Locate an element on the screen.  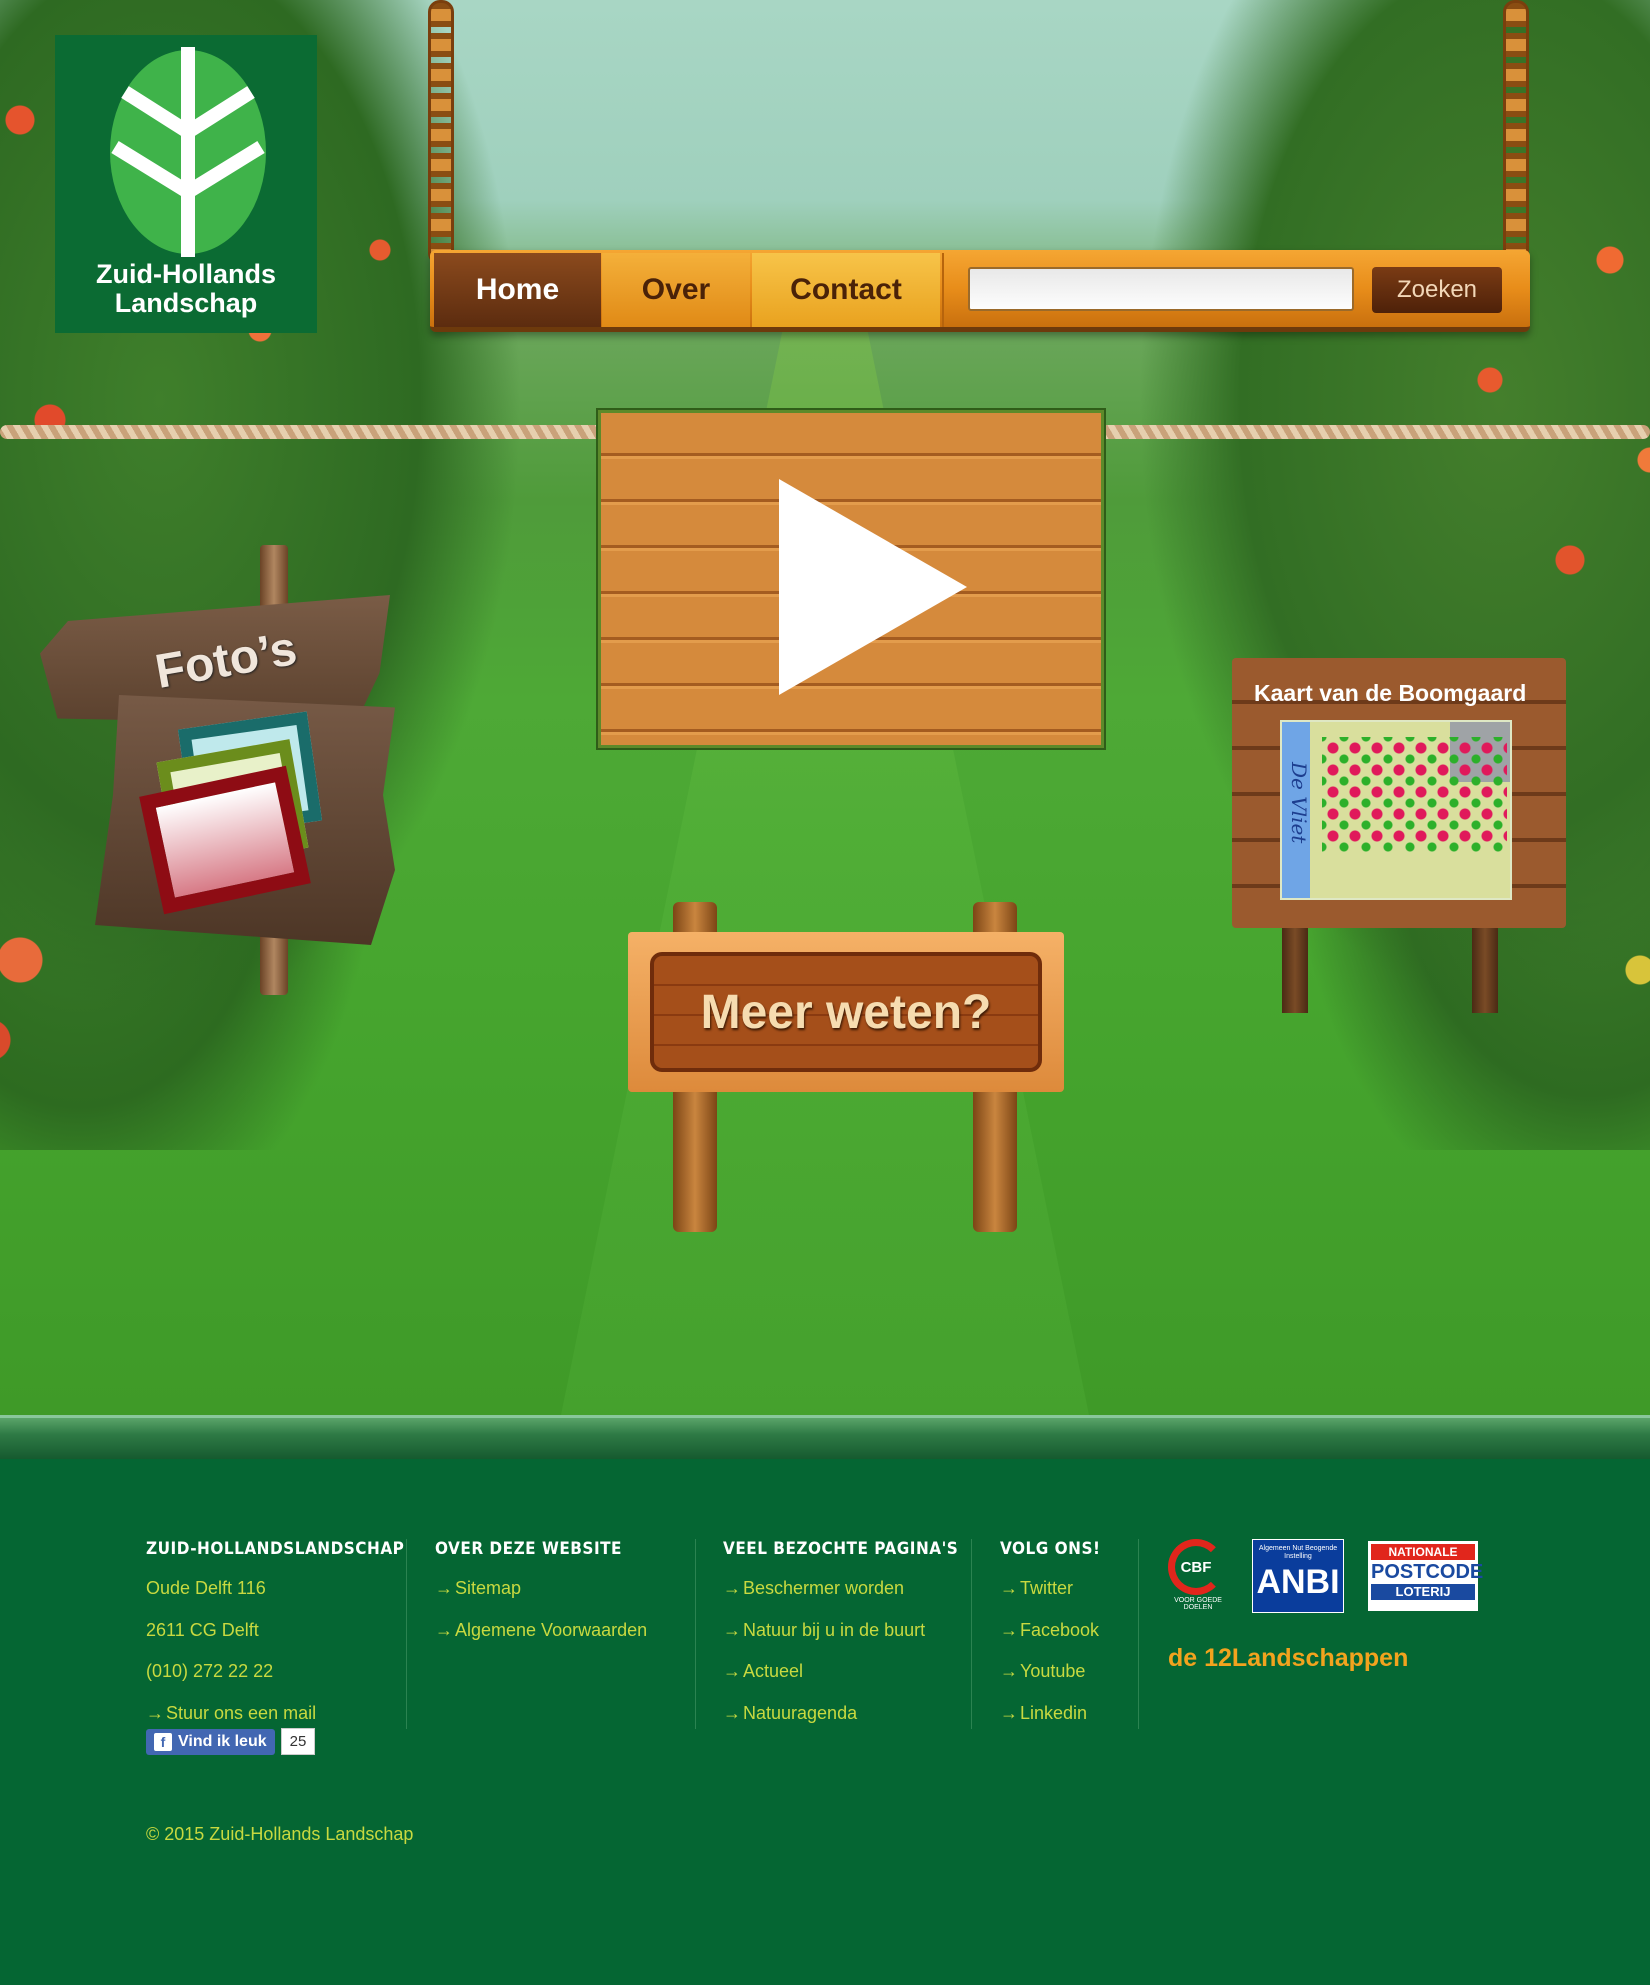
footer-link-label: Actueel is located at coordinates (773, 1671).